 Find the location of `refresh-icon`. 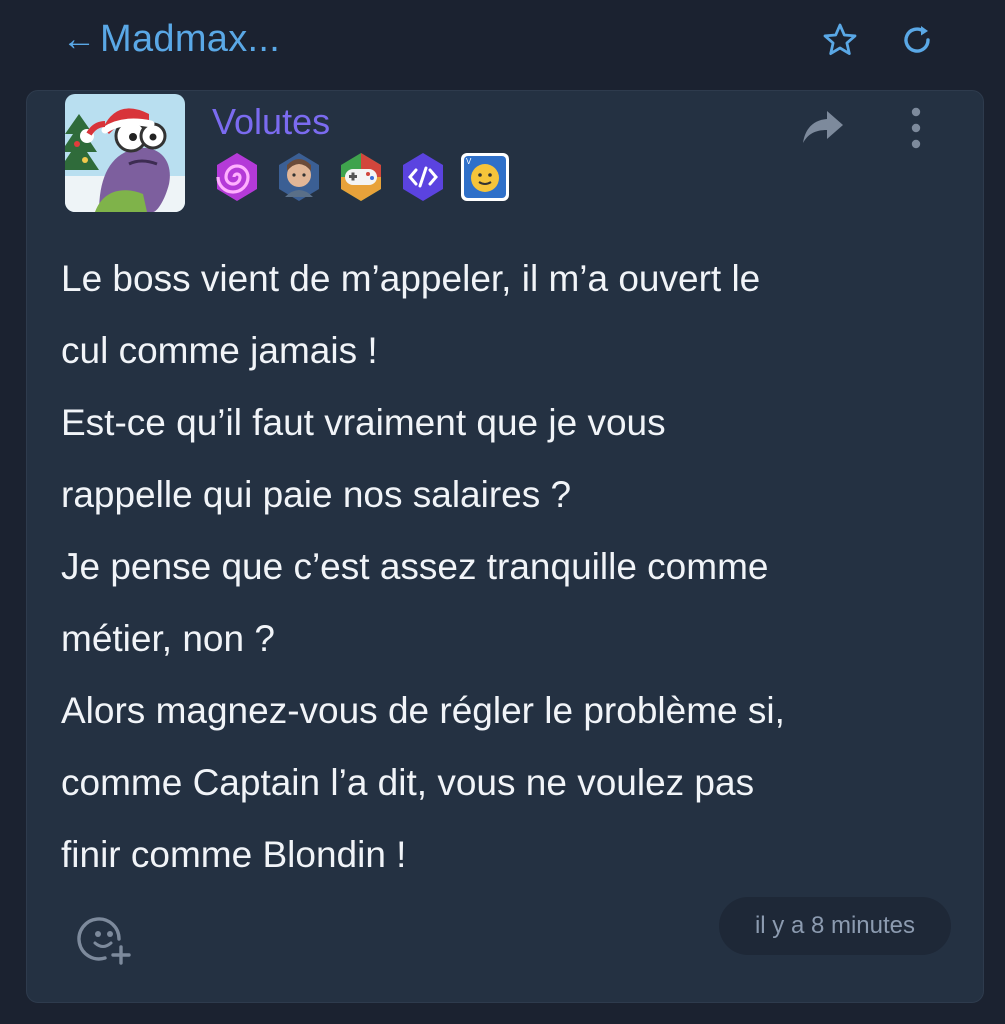

refresh-icon is located at coordinates (917, 40).